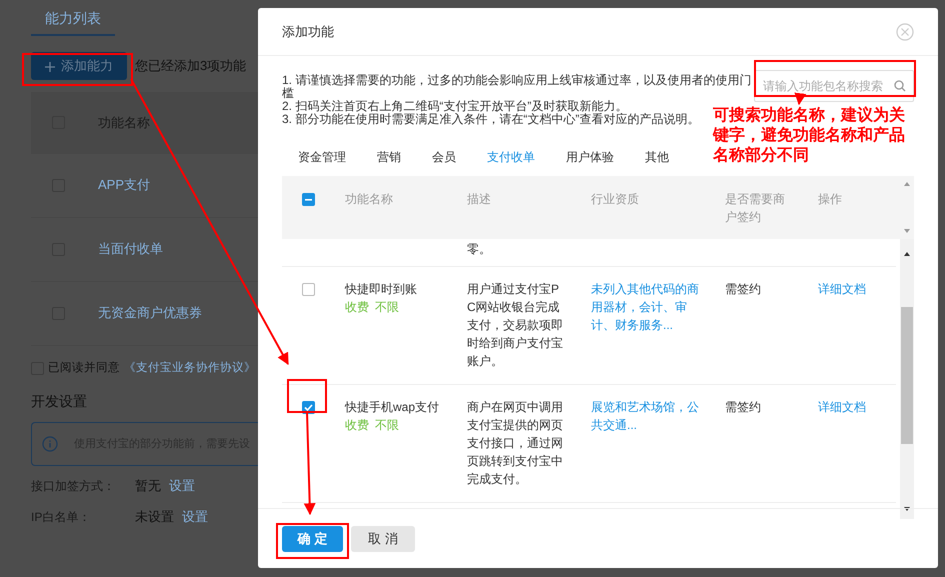 This screenshot has height=577, width=945. I want to click on info-icon, so click(50, 444).